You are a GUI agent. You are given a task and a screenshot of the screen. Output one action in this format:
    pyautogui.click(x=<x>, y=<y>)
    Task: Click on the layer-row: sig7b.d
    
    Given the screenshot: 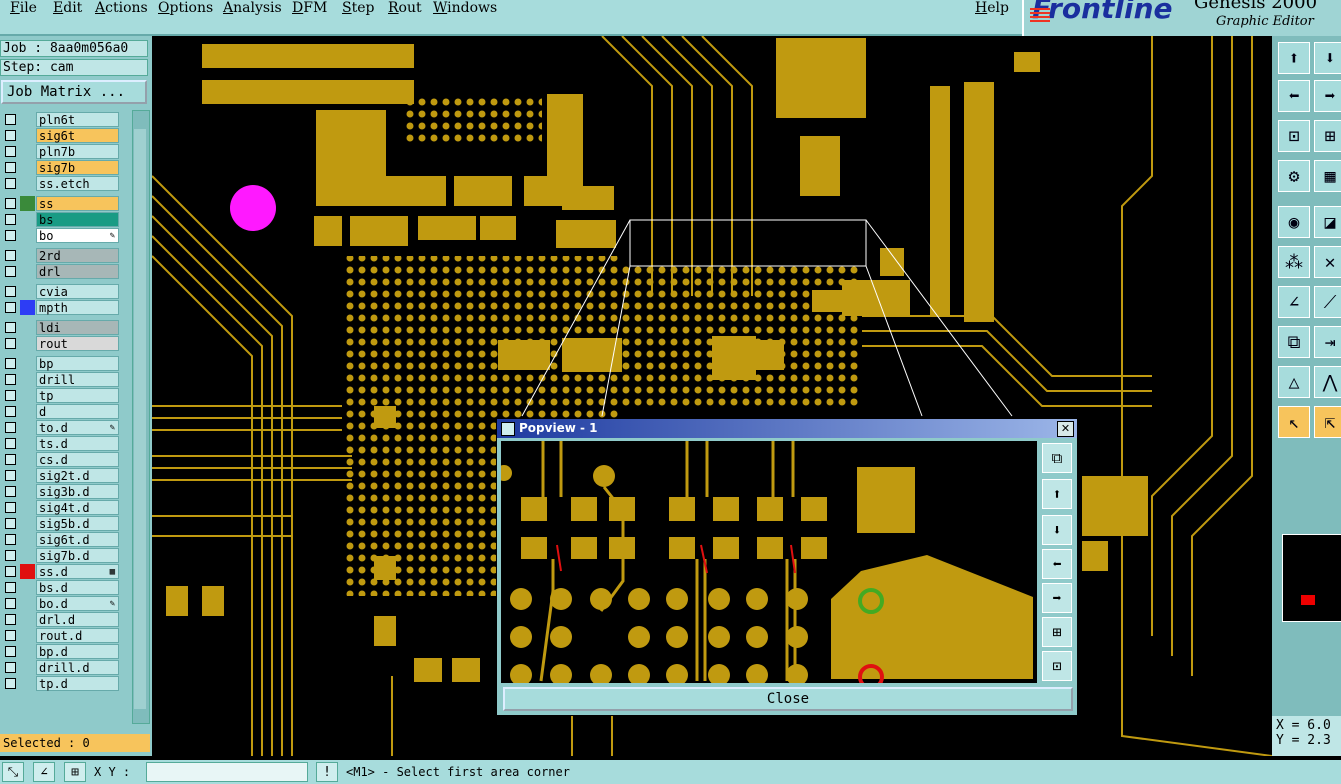 What is the action you would take?
    pyautogui.click(x=60, y=555)
    